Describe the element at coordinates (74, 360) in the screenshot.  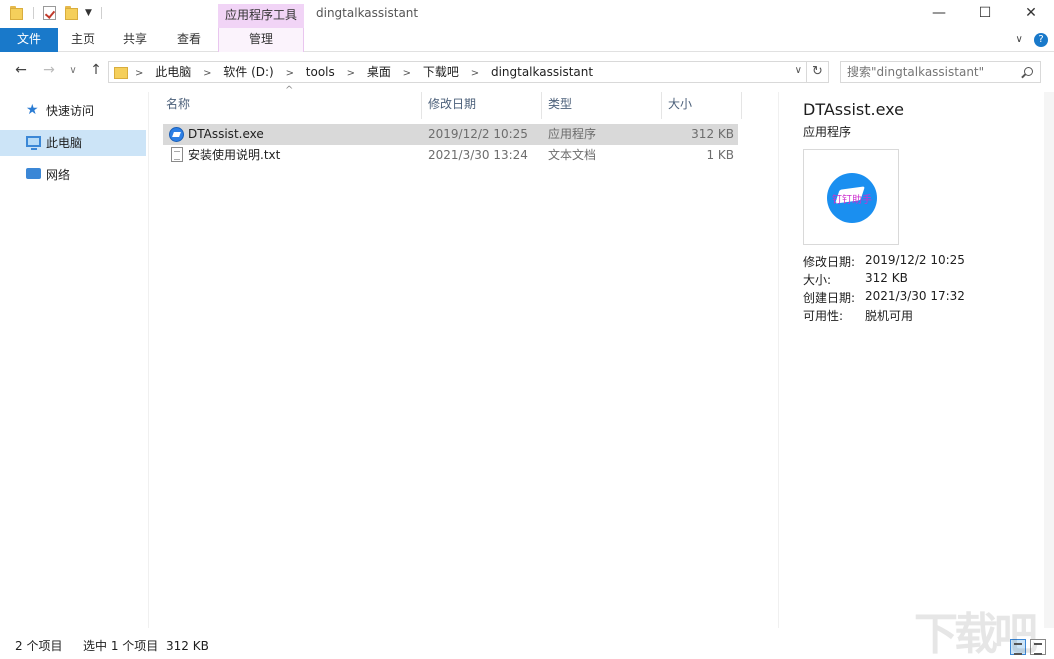
I see `navigation-pane: ★ 快速访问 此电脑 网络` at that location.